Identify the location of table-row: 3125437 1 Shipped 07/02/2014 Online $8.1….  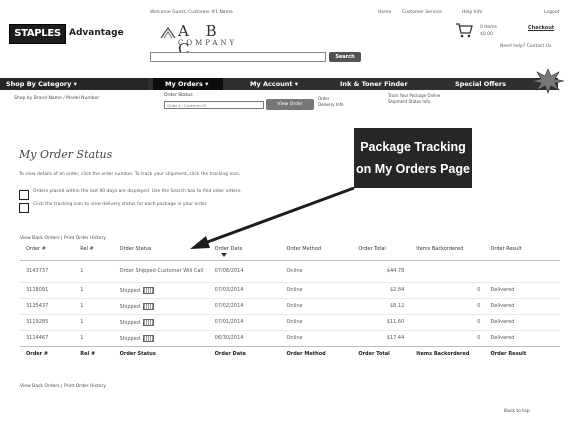
(290, 305).